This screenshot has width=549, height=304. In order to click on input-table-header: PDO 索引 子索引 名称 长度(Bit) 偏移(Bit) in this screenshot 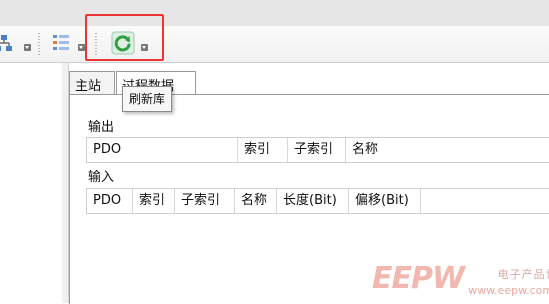, I will do `click(317, 201)`.